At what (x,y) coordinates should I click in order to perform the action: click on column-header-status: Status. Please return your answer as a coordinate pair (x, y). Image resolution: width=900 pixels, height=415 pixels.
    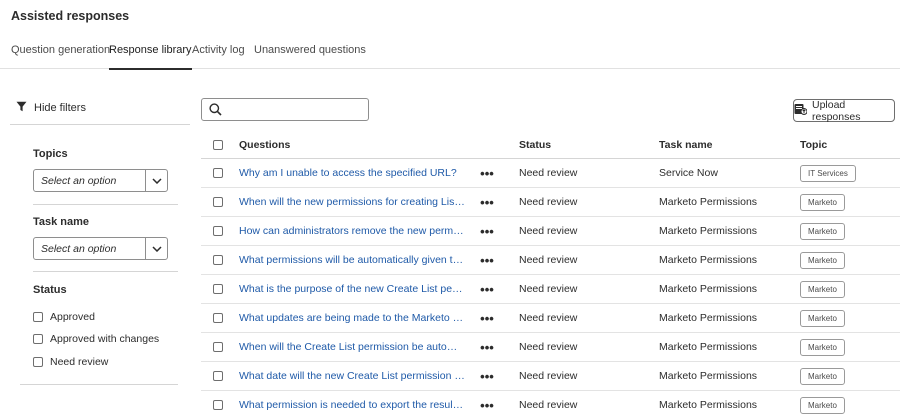
    Looking at the image, I should click on (579, 144).